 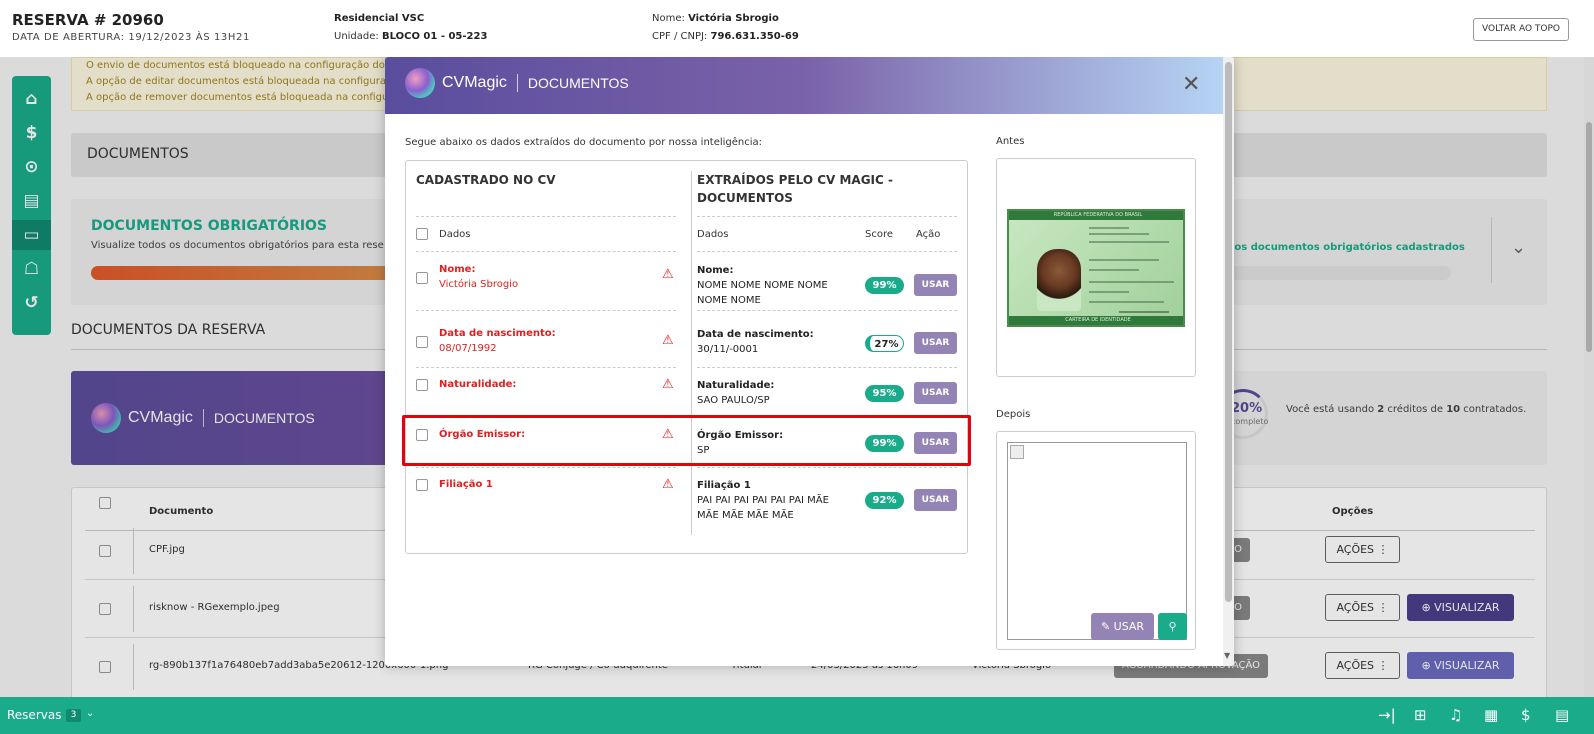 I want to click on depois-label: Depois, so click(x=1013, y=414).